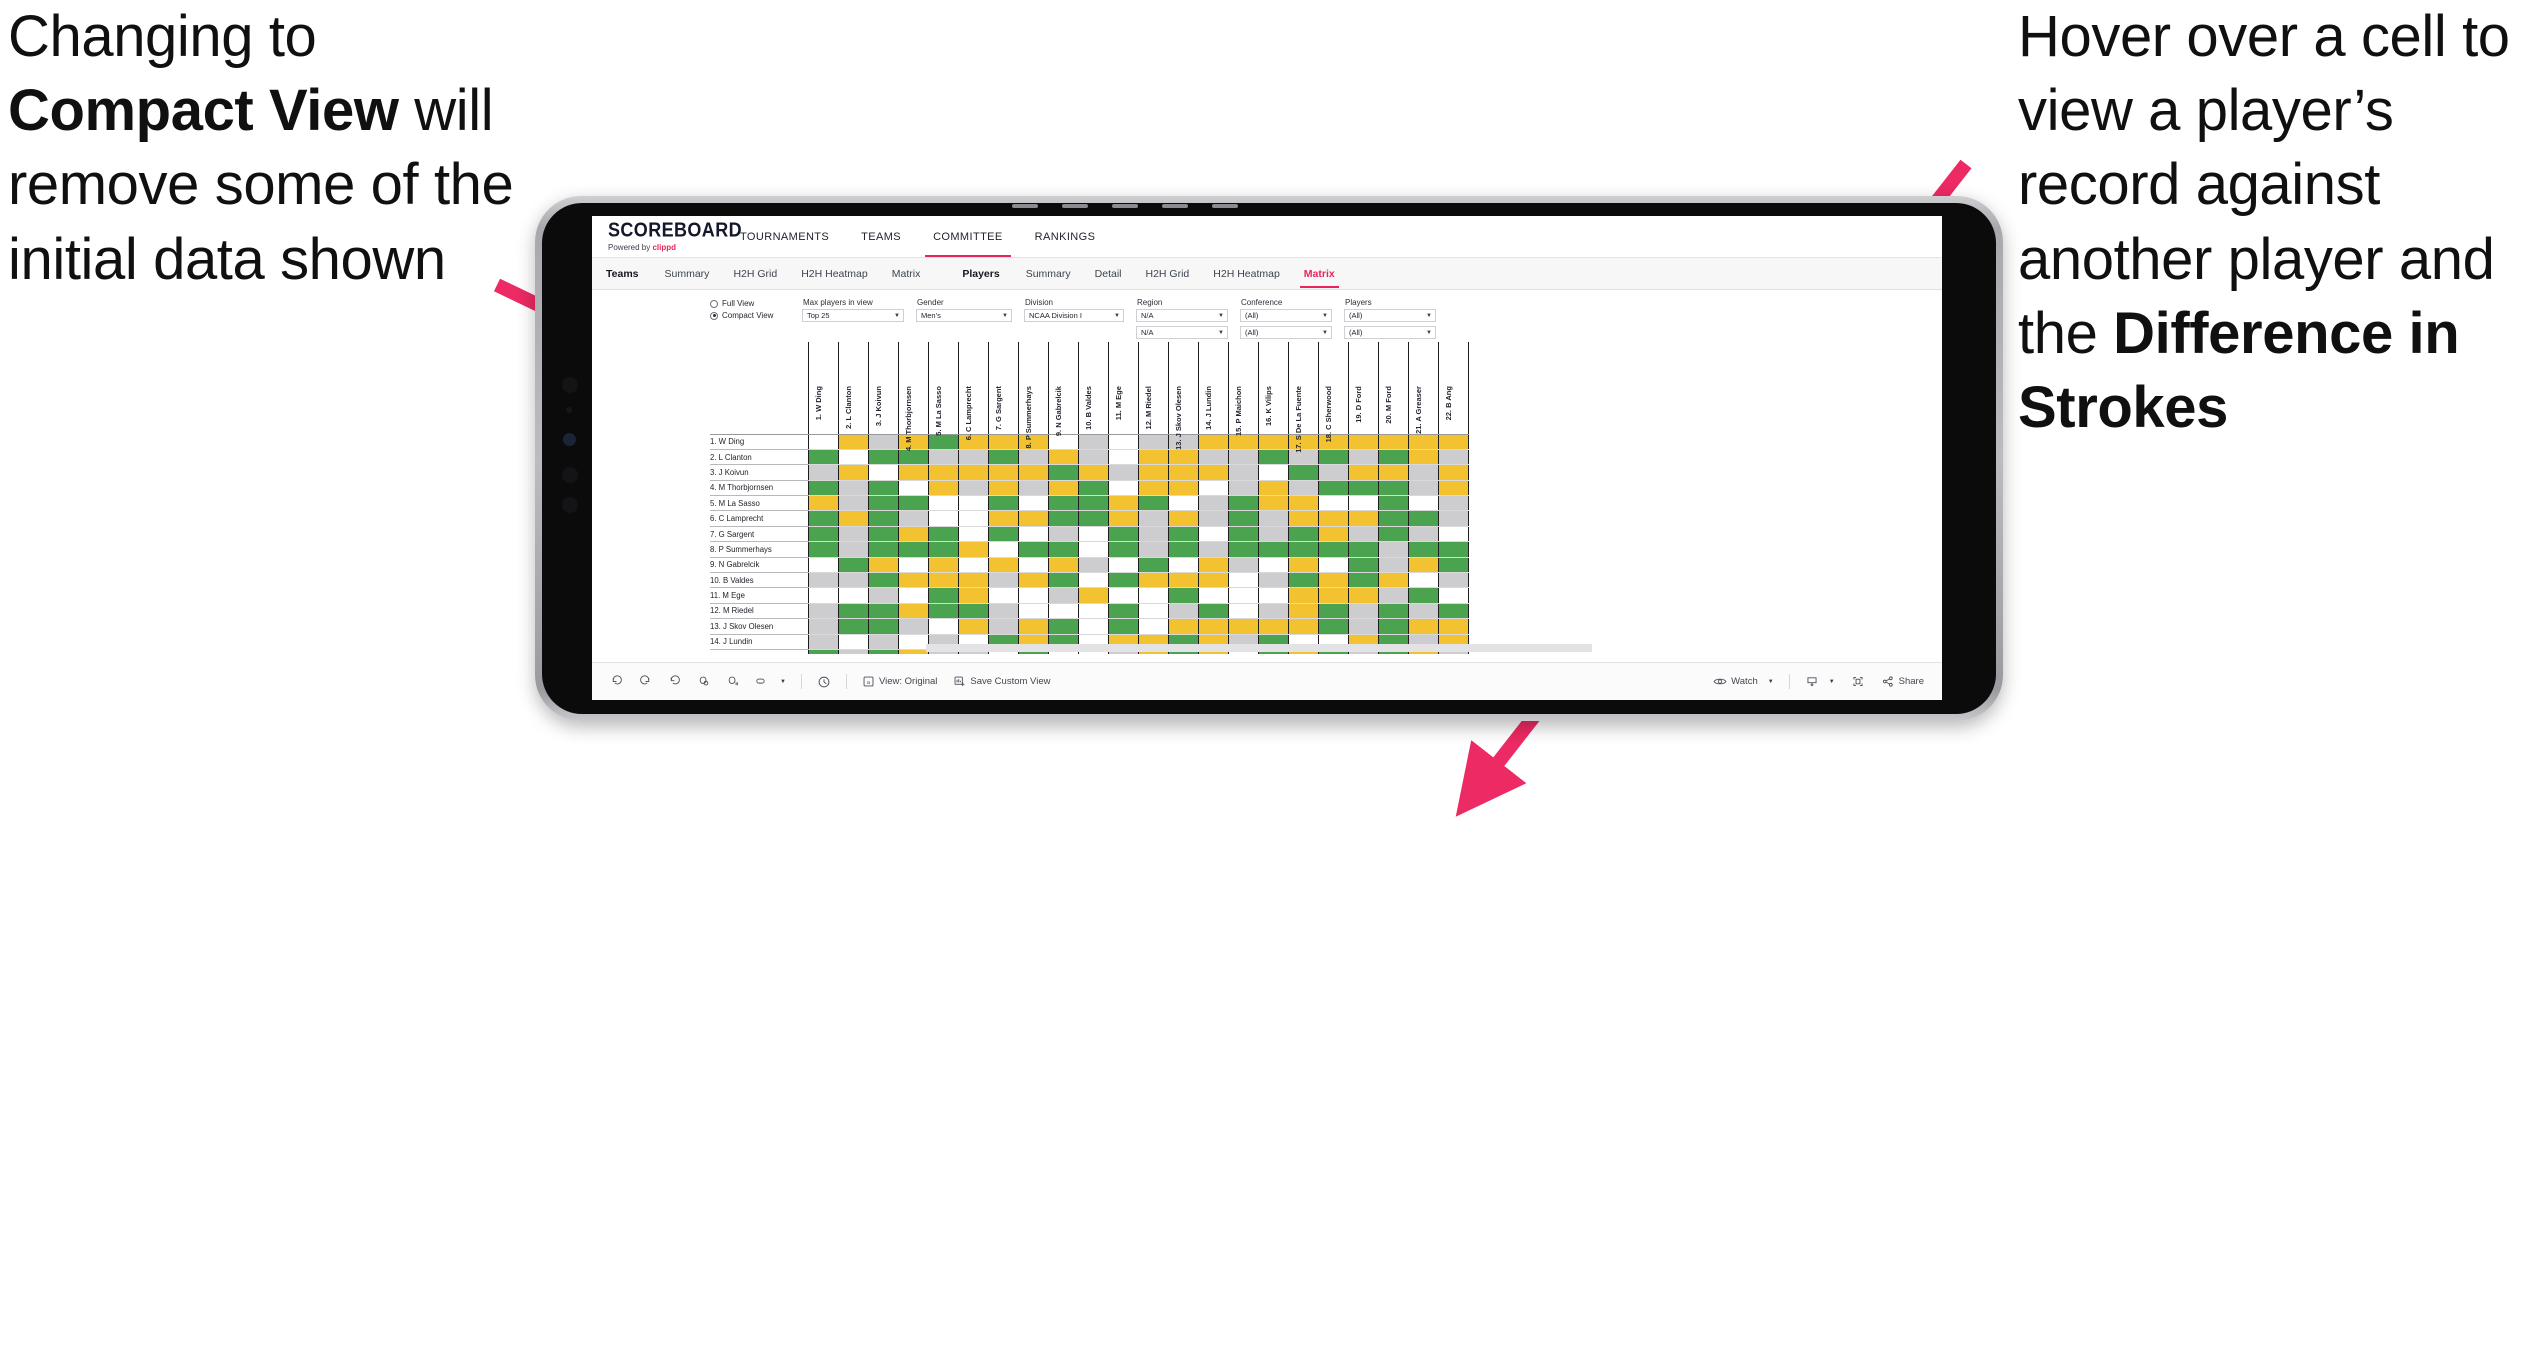 The width and height of the screenshot is (2521, 1356). I want to click on save-custom-view-button: Save Custom View, so click(1001, 681).